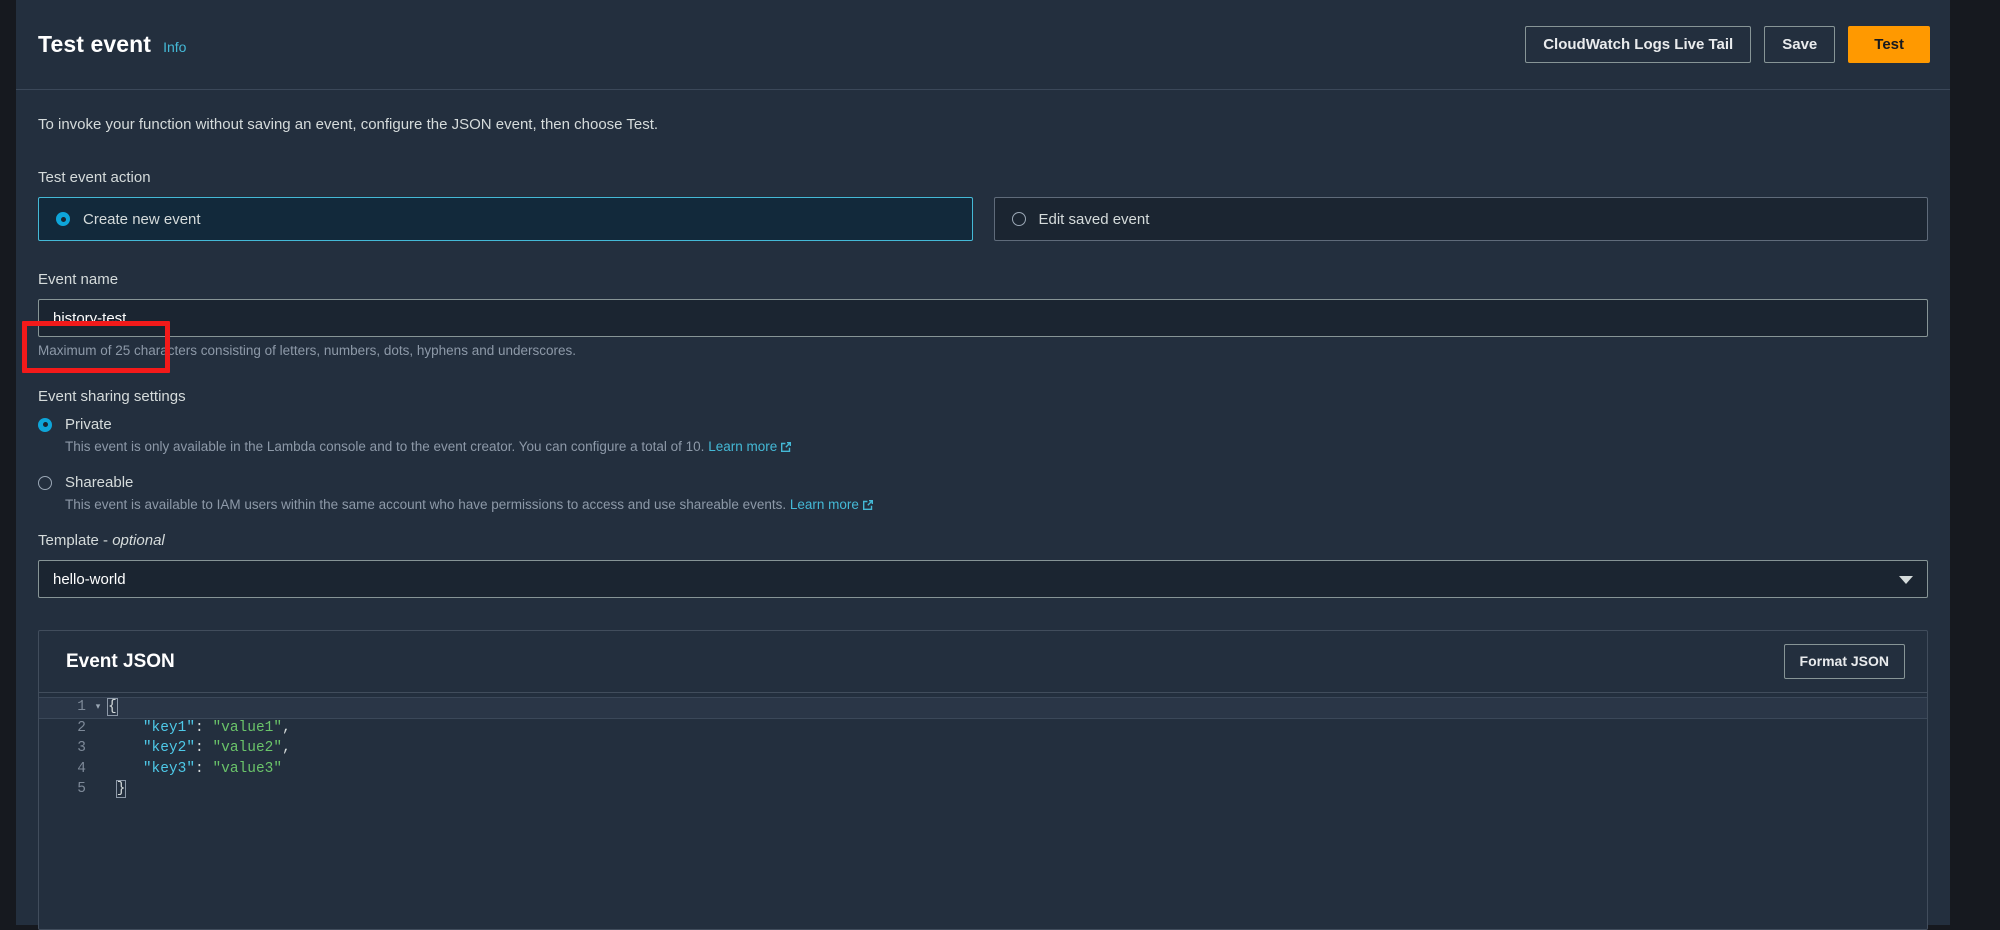  Describe the element at coordinates (89, 579) in the screenshot. I see `template-select-value: hello-world` at that location.